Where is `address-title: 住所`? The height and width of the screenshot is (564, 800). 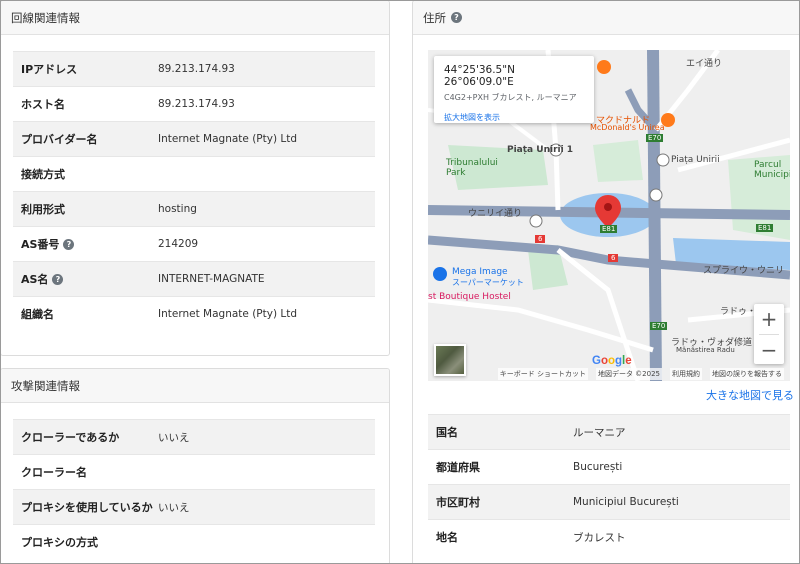
address-title: 住所 is located at coordinates (434, 17).